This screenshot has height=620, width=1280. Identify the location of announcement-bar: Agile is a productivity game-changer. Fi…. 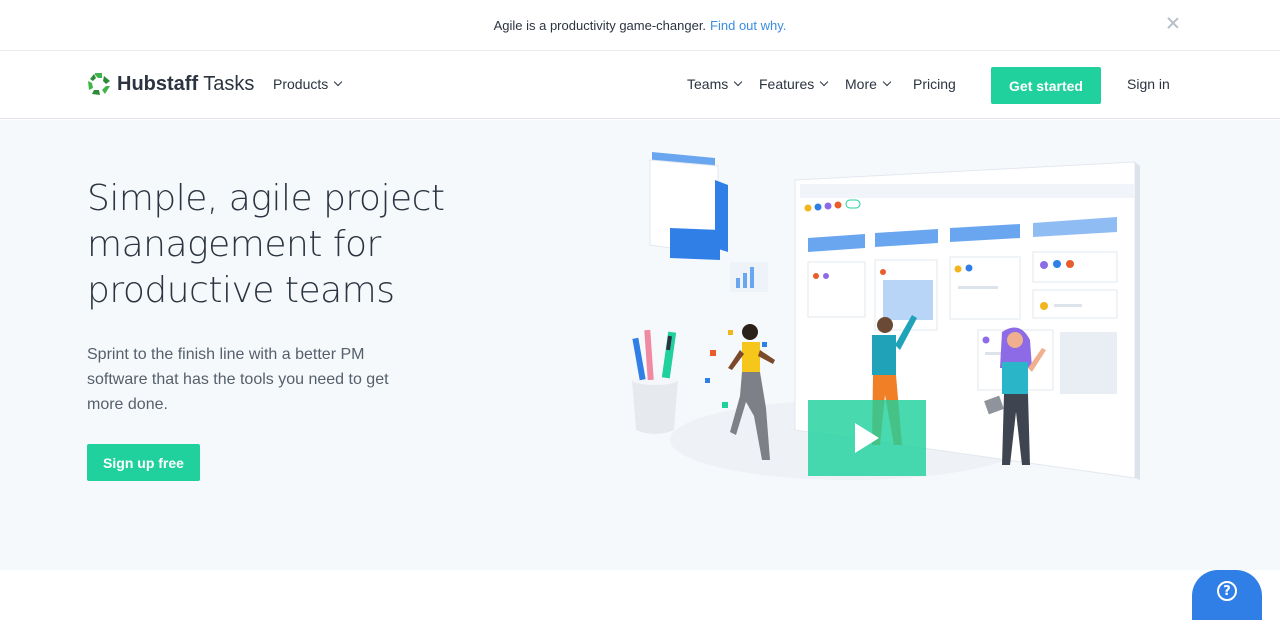
(640, 25).